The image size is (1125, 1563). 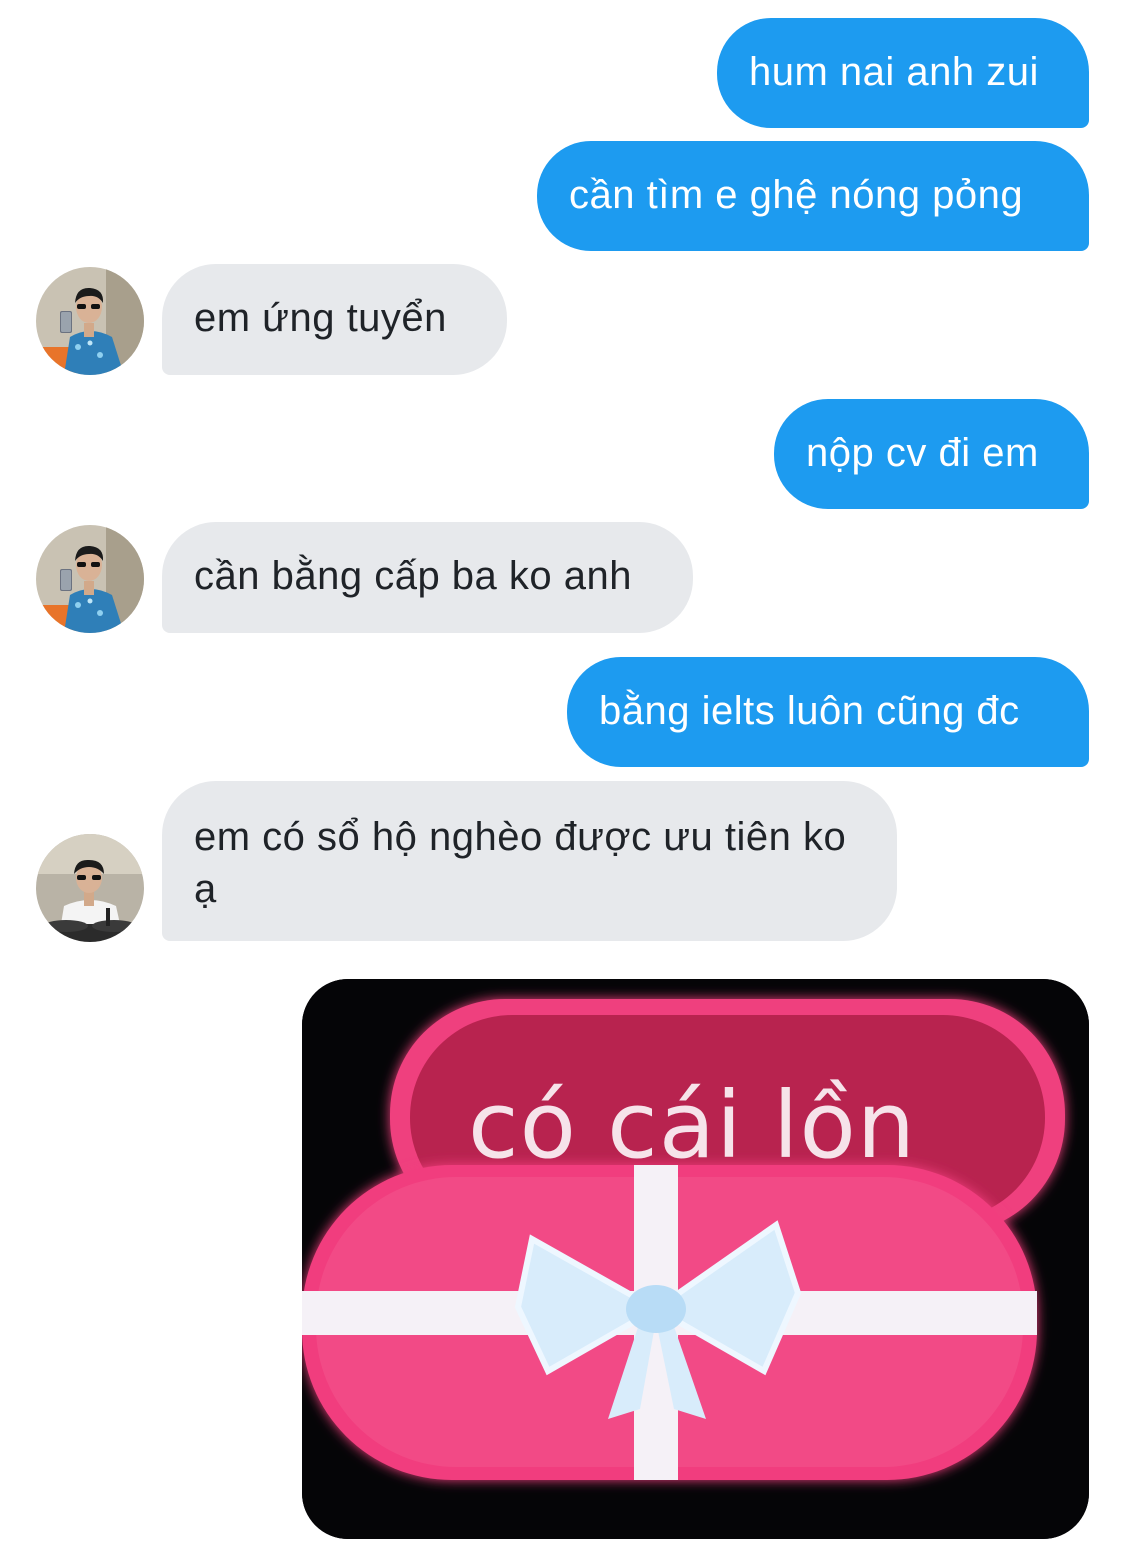 I want to click on message-bubble-incoming: cần bằng cấp ba ko anh, so click(x=427, y=577).